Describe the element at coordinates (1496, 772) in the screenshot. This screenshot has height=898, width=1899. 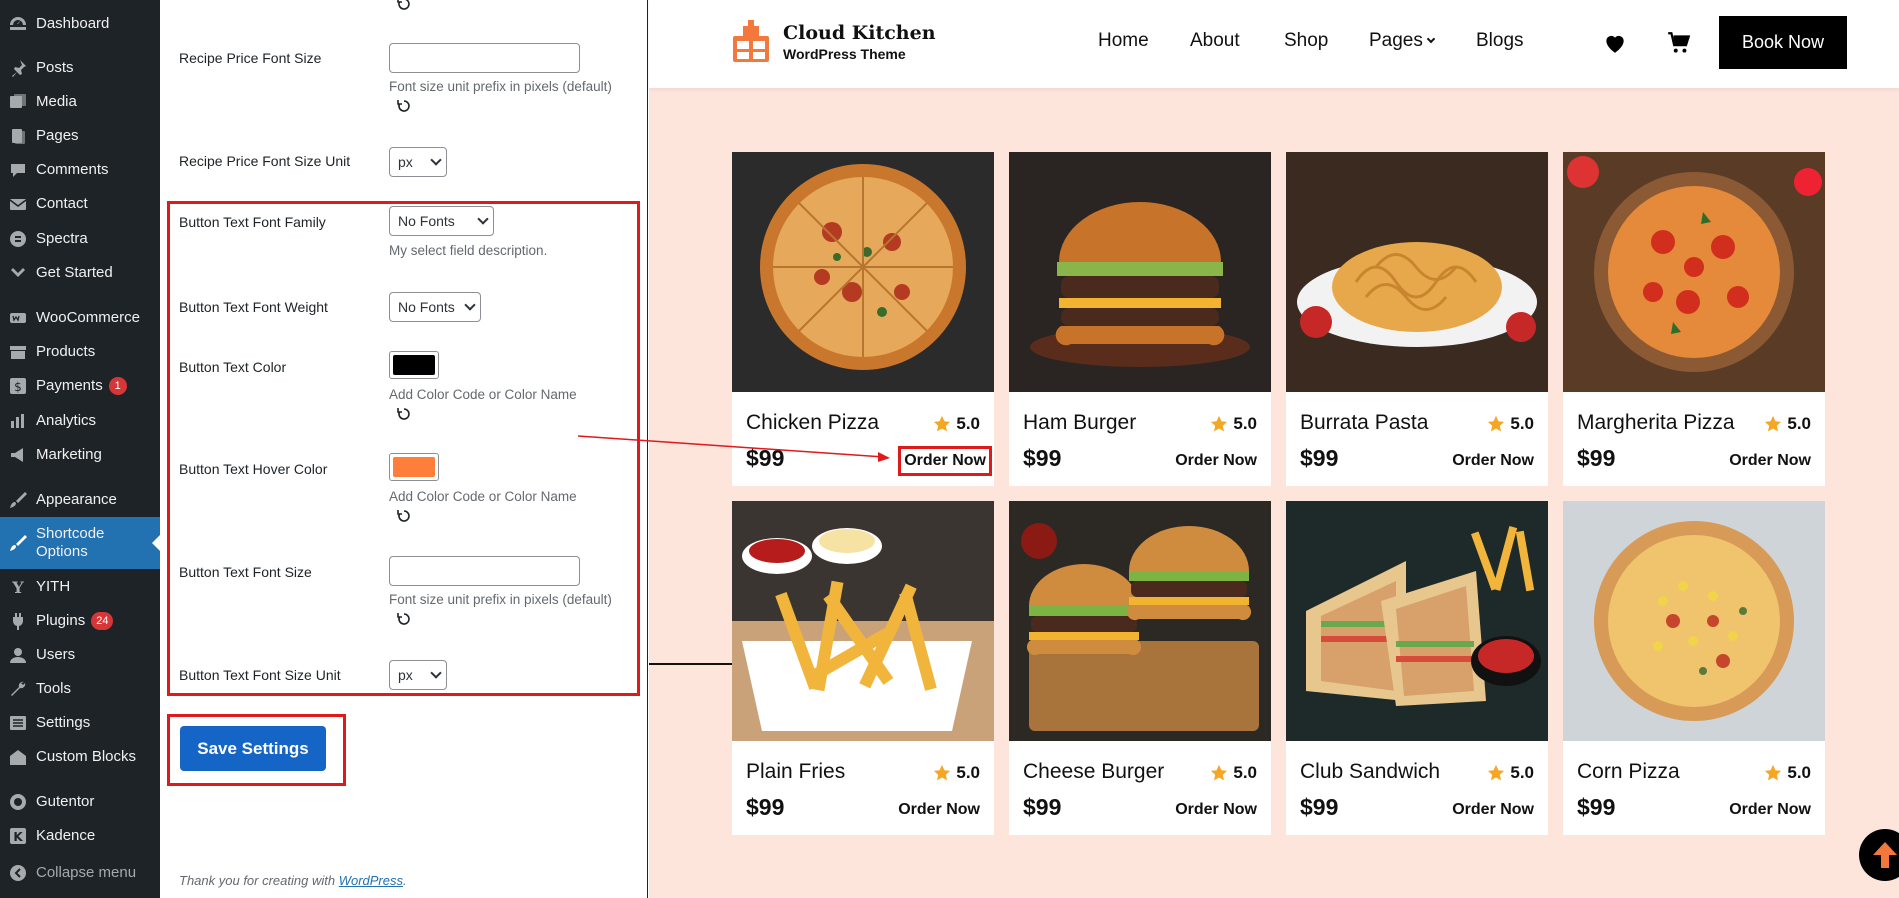
I see `star-icon` at that location.